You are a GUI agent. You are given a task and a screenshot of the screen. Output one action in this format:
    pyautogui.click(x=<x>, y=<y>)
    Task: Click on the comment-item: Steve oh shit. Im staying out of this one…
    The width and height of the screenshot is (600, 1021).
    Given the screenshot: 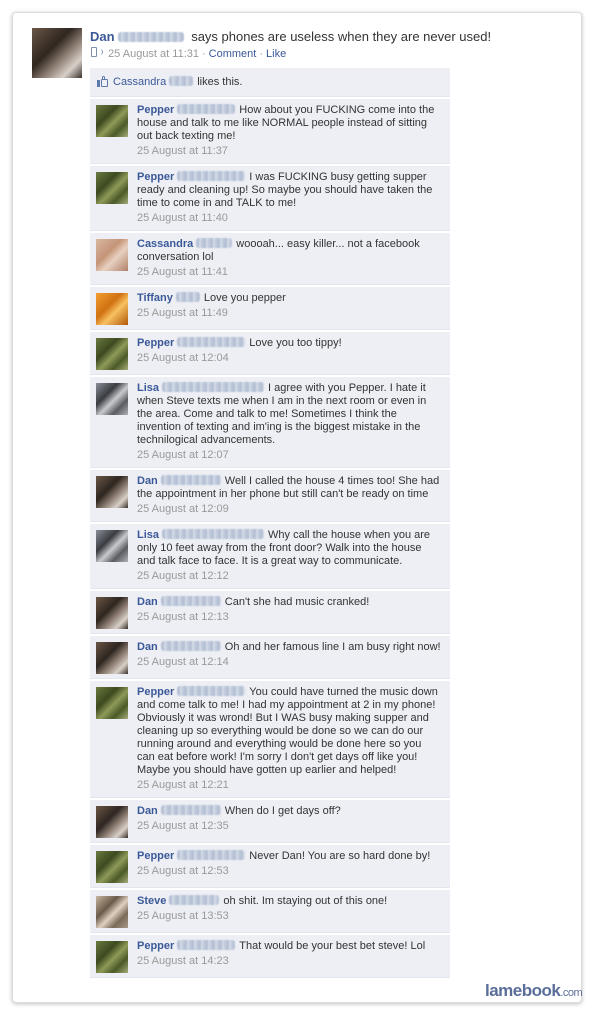 What is the action you would take?
    pyautogui.click(x=270, y=911)
    